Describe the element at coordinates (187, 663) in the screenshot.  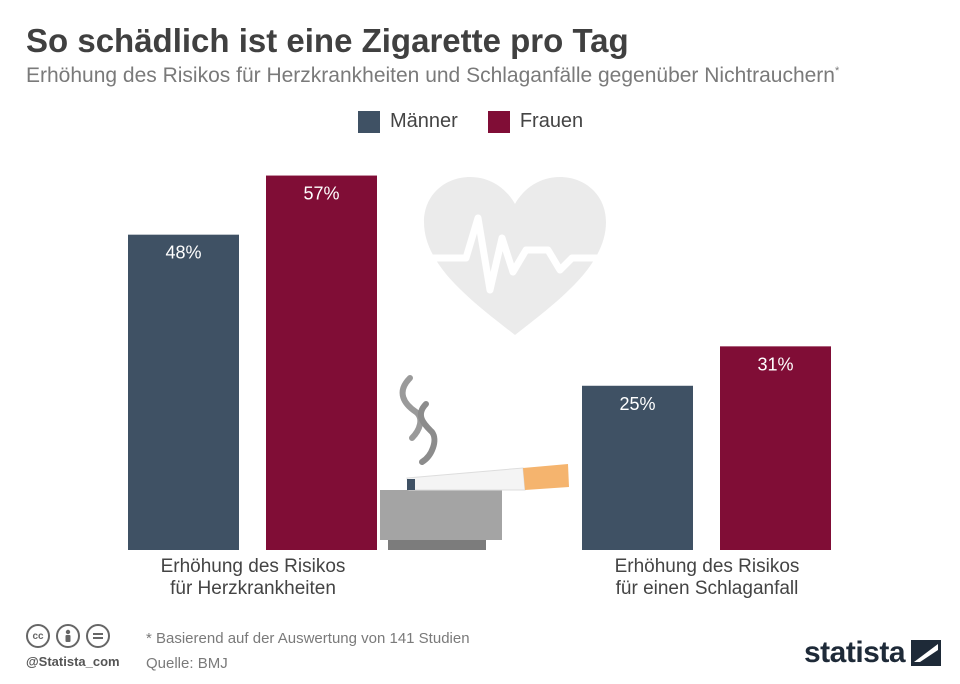
I see `source: Quelle: BMJ` at that location.